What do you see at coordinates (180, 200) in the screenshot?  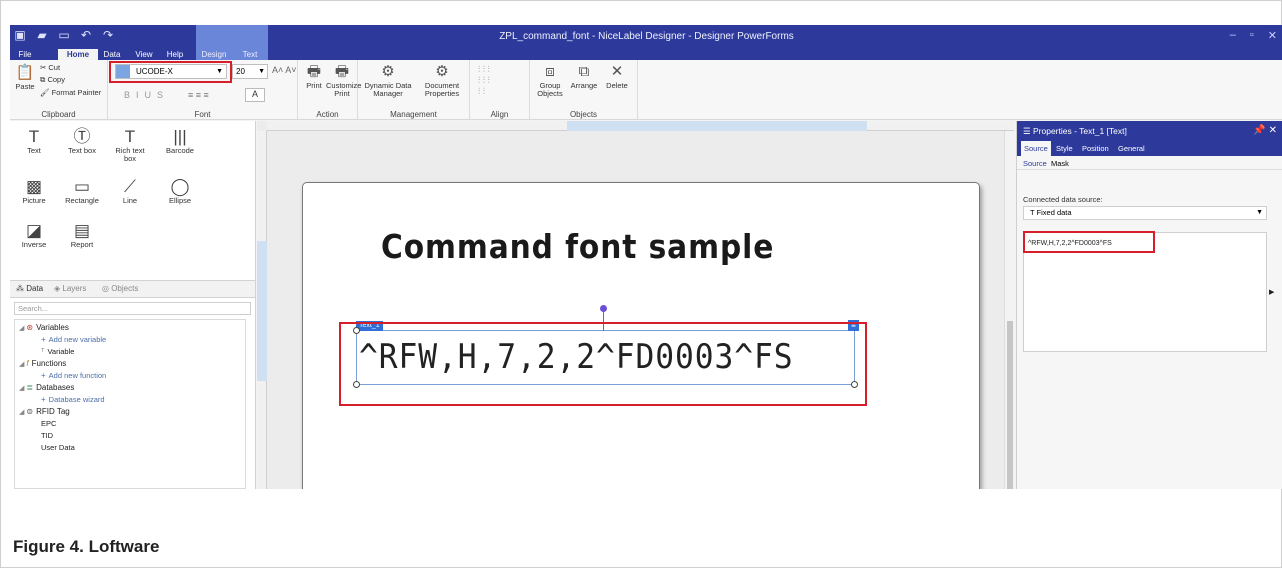 I see `tool-ellipse-label: Ellipse` at bounding box center [180, 200].